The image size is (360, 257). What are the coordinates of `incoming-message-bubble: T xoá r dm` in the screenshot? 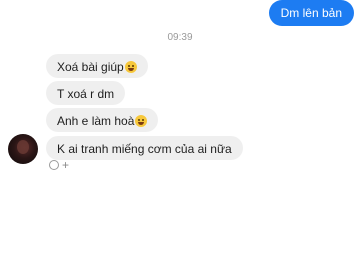 It's located at (86, 93).